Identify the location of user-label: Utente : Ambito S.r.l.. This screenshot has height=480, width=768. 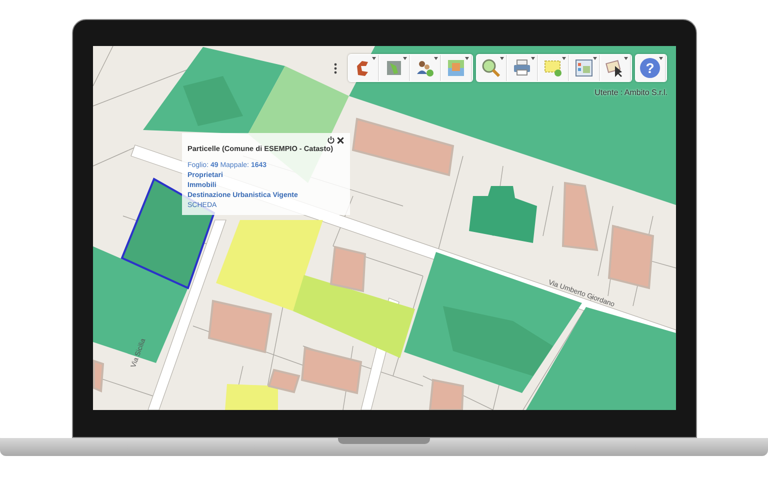
(631, 92).